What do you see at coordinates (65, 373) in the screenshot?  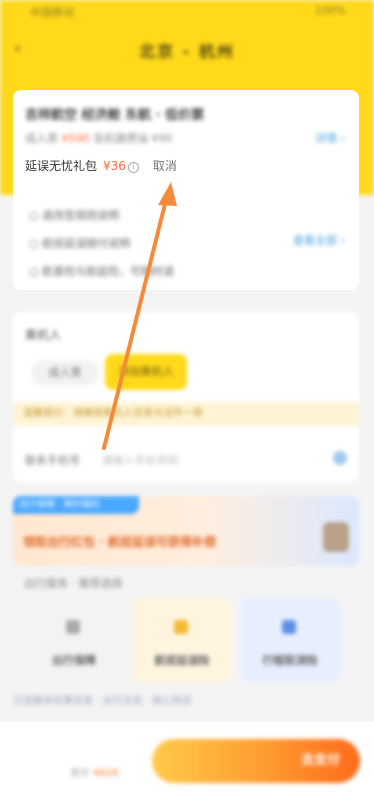 I see `tab-adult: 成人票` at bounding box center [65, 373].